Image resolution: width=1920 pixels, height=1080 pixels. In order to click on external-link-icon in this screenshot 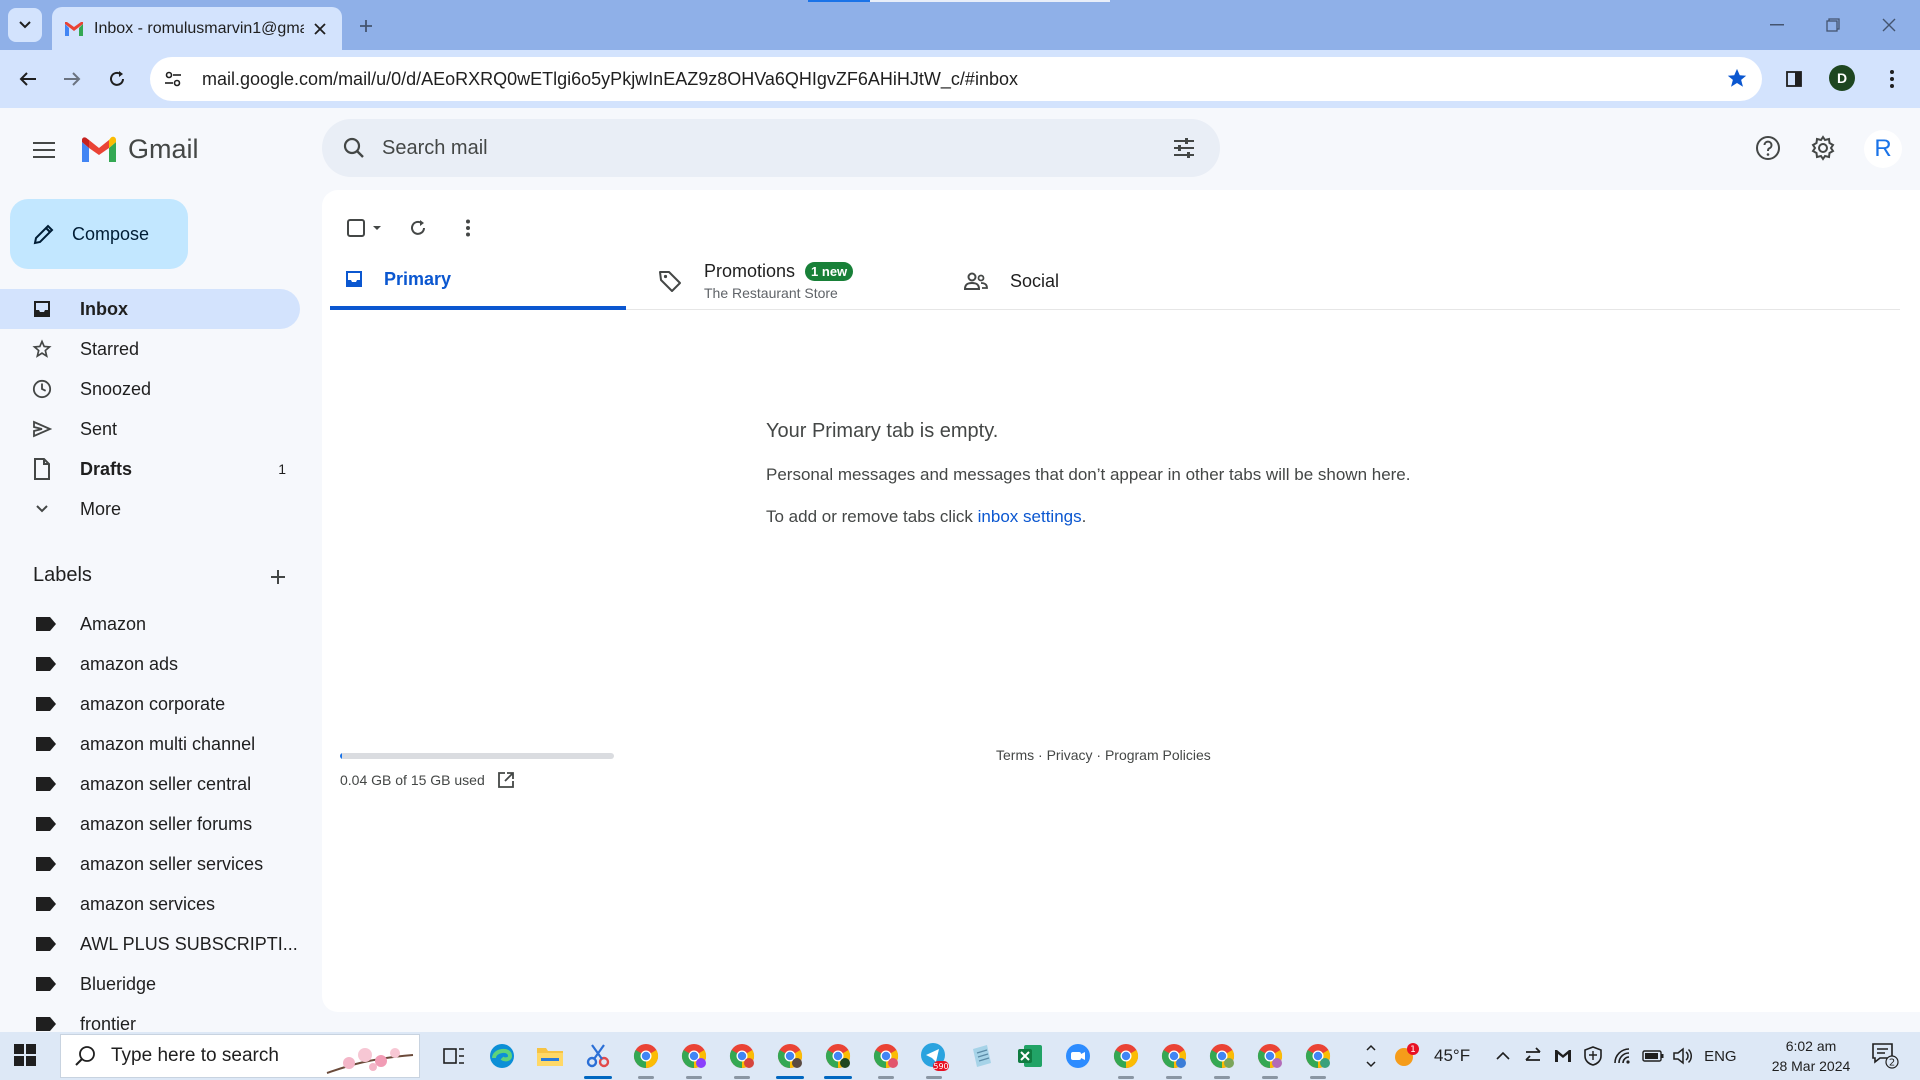, I will do `click(506, 780)`.